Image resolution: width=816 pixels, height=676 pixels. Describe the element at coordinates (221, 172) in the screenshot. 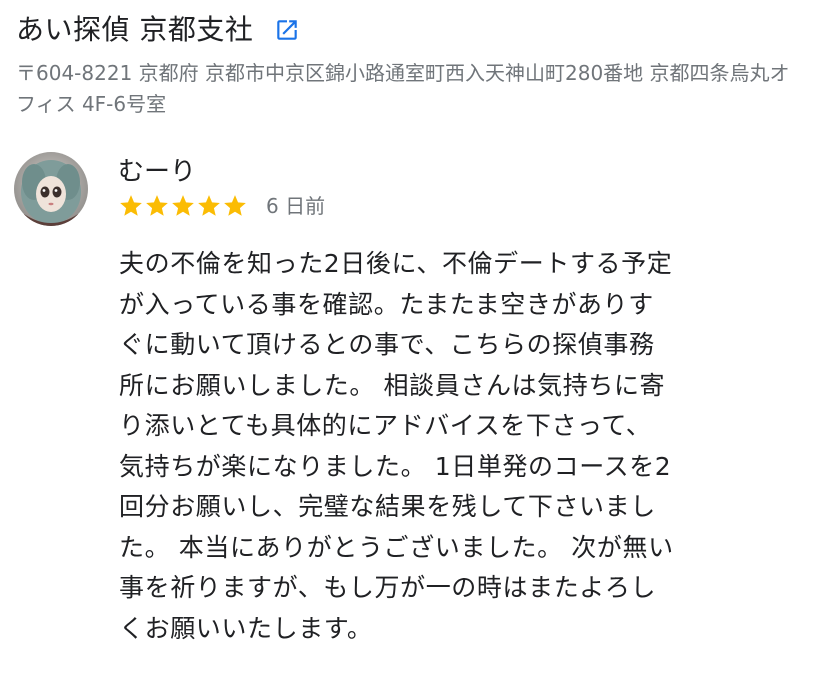

I see `reviewer-name: むーり` at that location.